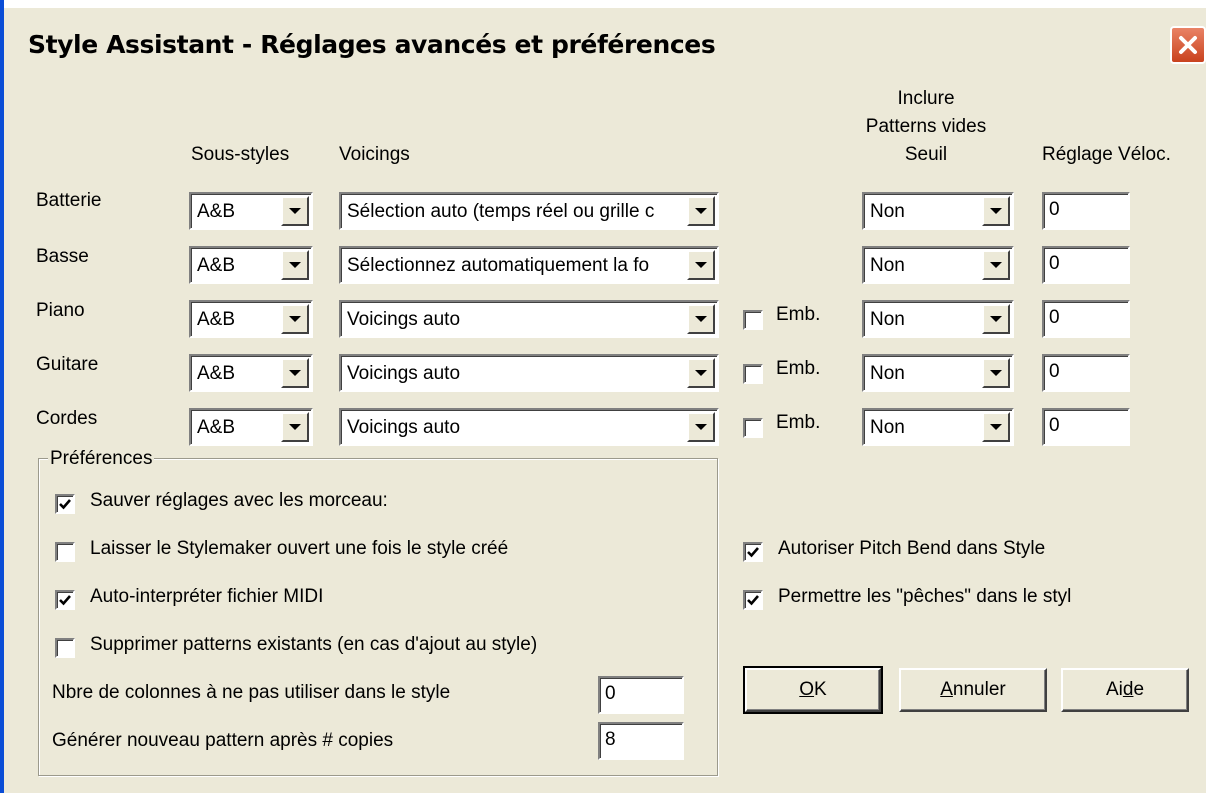 The height and width of the screenshot is (793, 1206). I want to click on ok-button-mnemonic: O, so click(807, 689).